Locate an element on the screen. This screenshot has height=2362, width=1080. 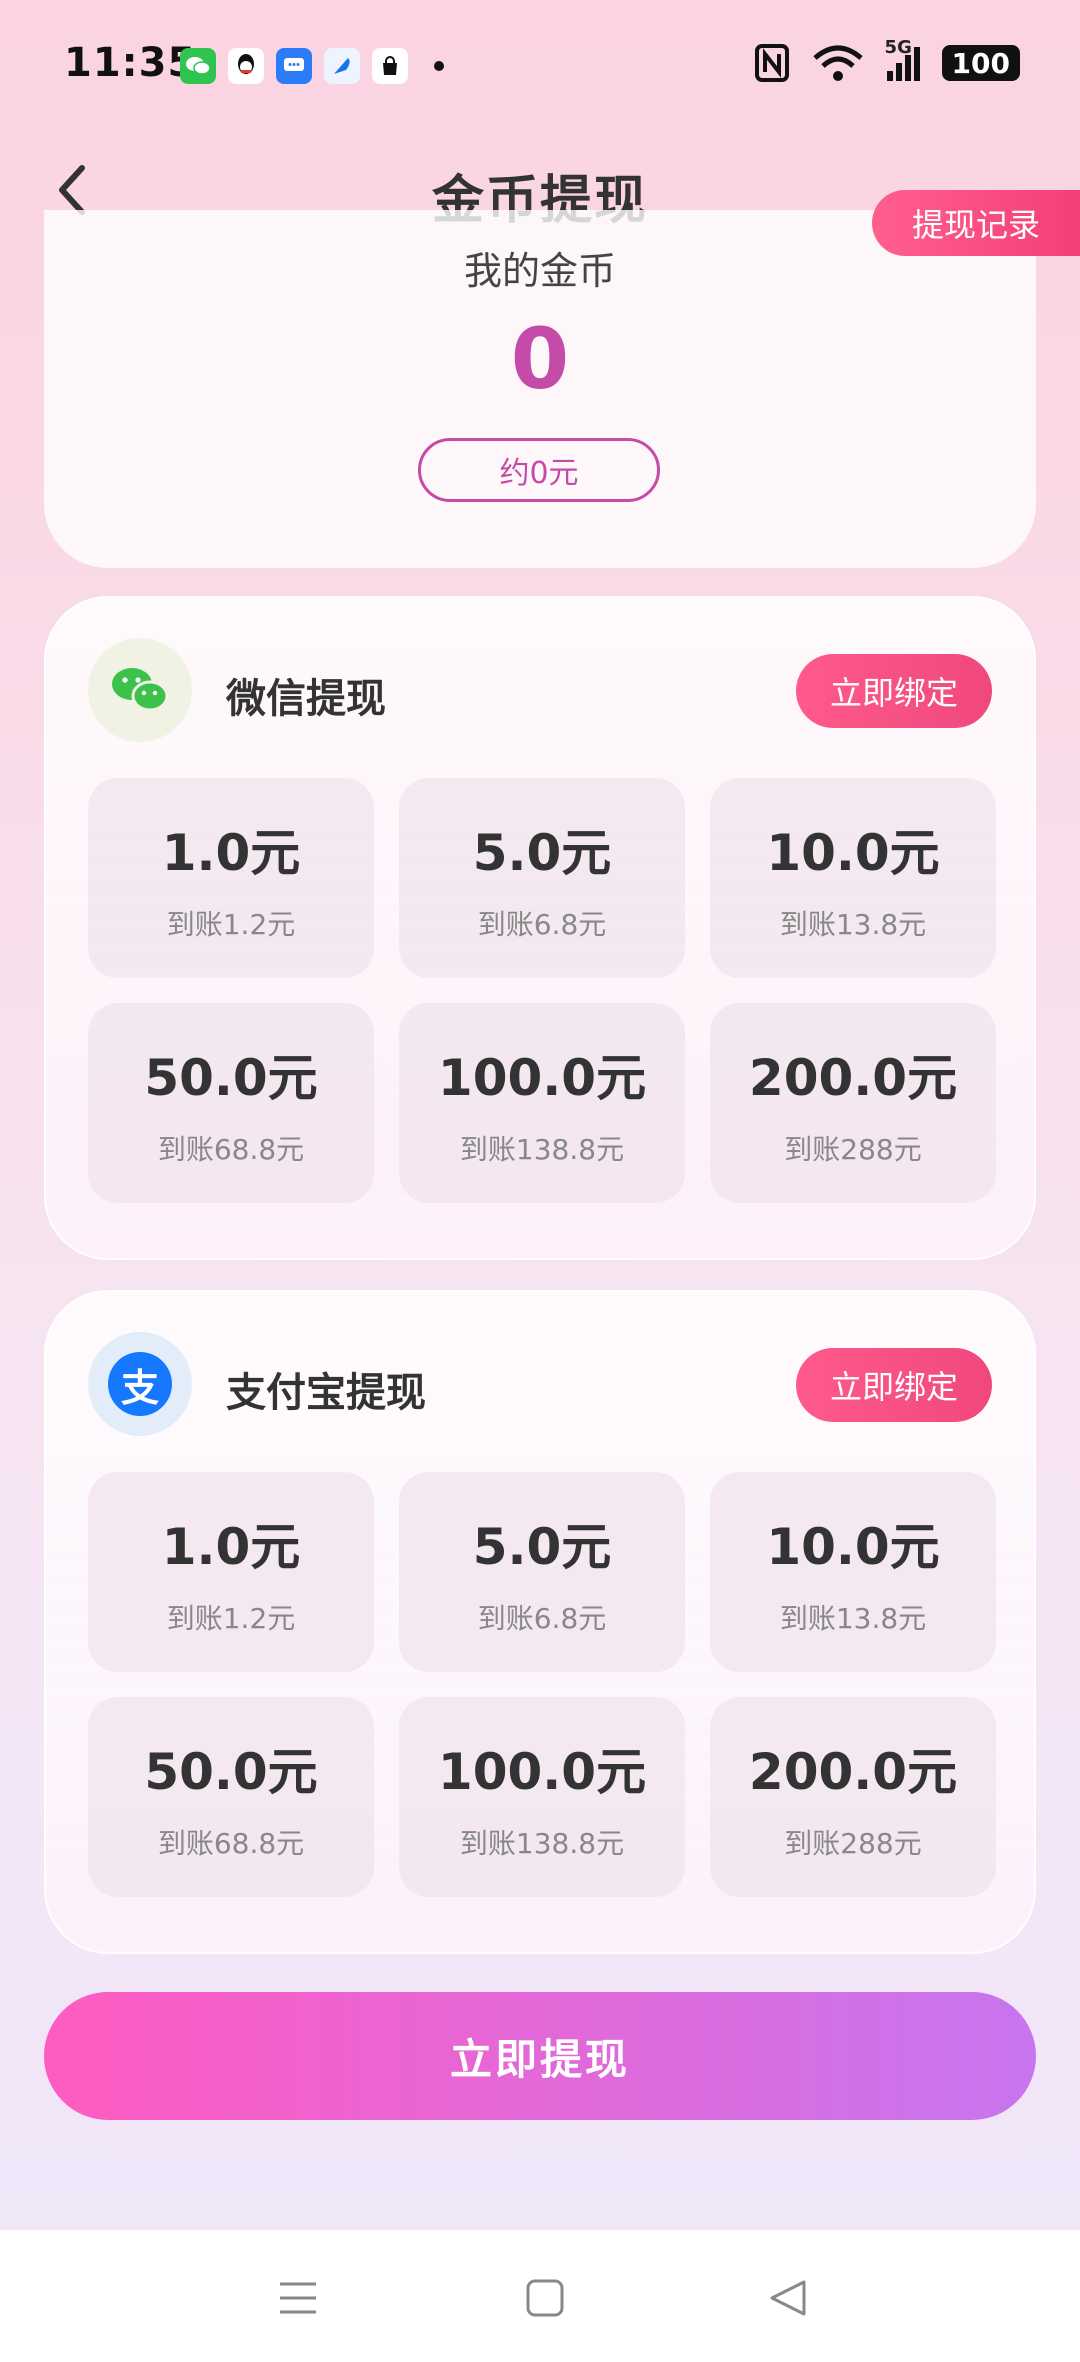
coin-balance-card: 我的金币 0 约0元 is located at coordinates (540, 389).